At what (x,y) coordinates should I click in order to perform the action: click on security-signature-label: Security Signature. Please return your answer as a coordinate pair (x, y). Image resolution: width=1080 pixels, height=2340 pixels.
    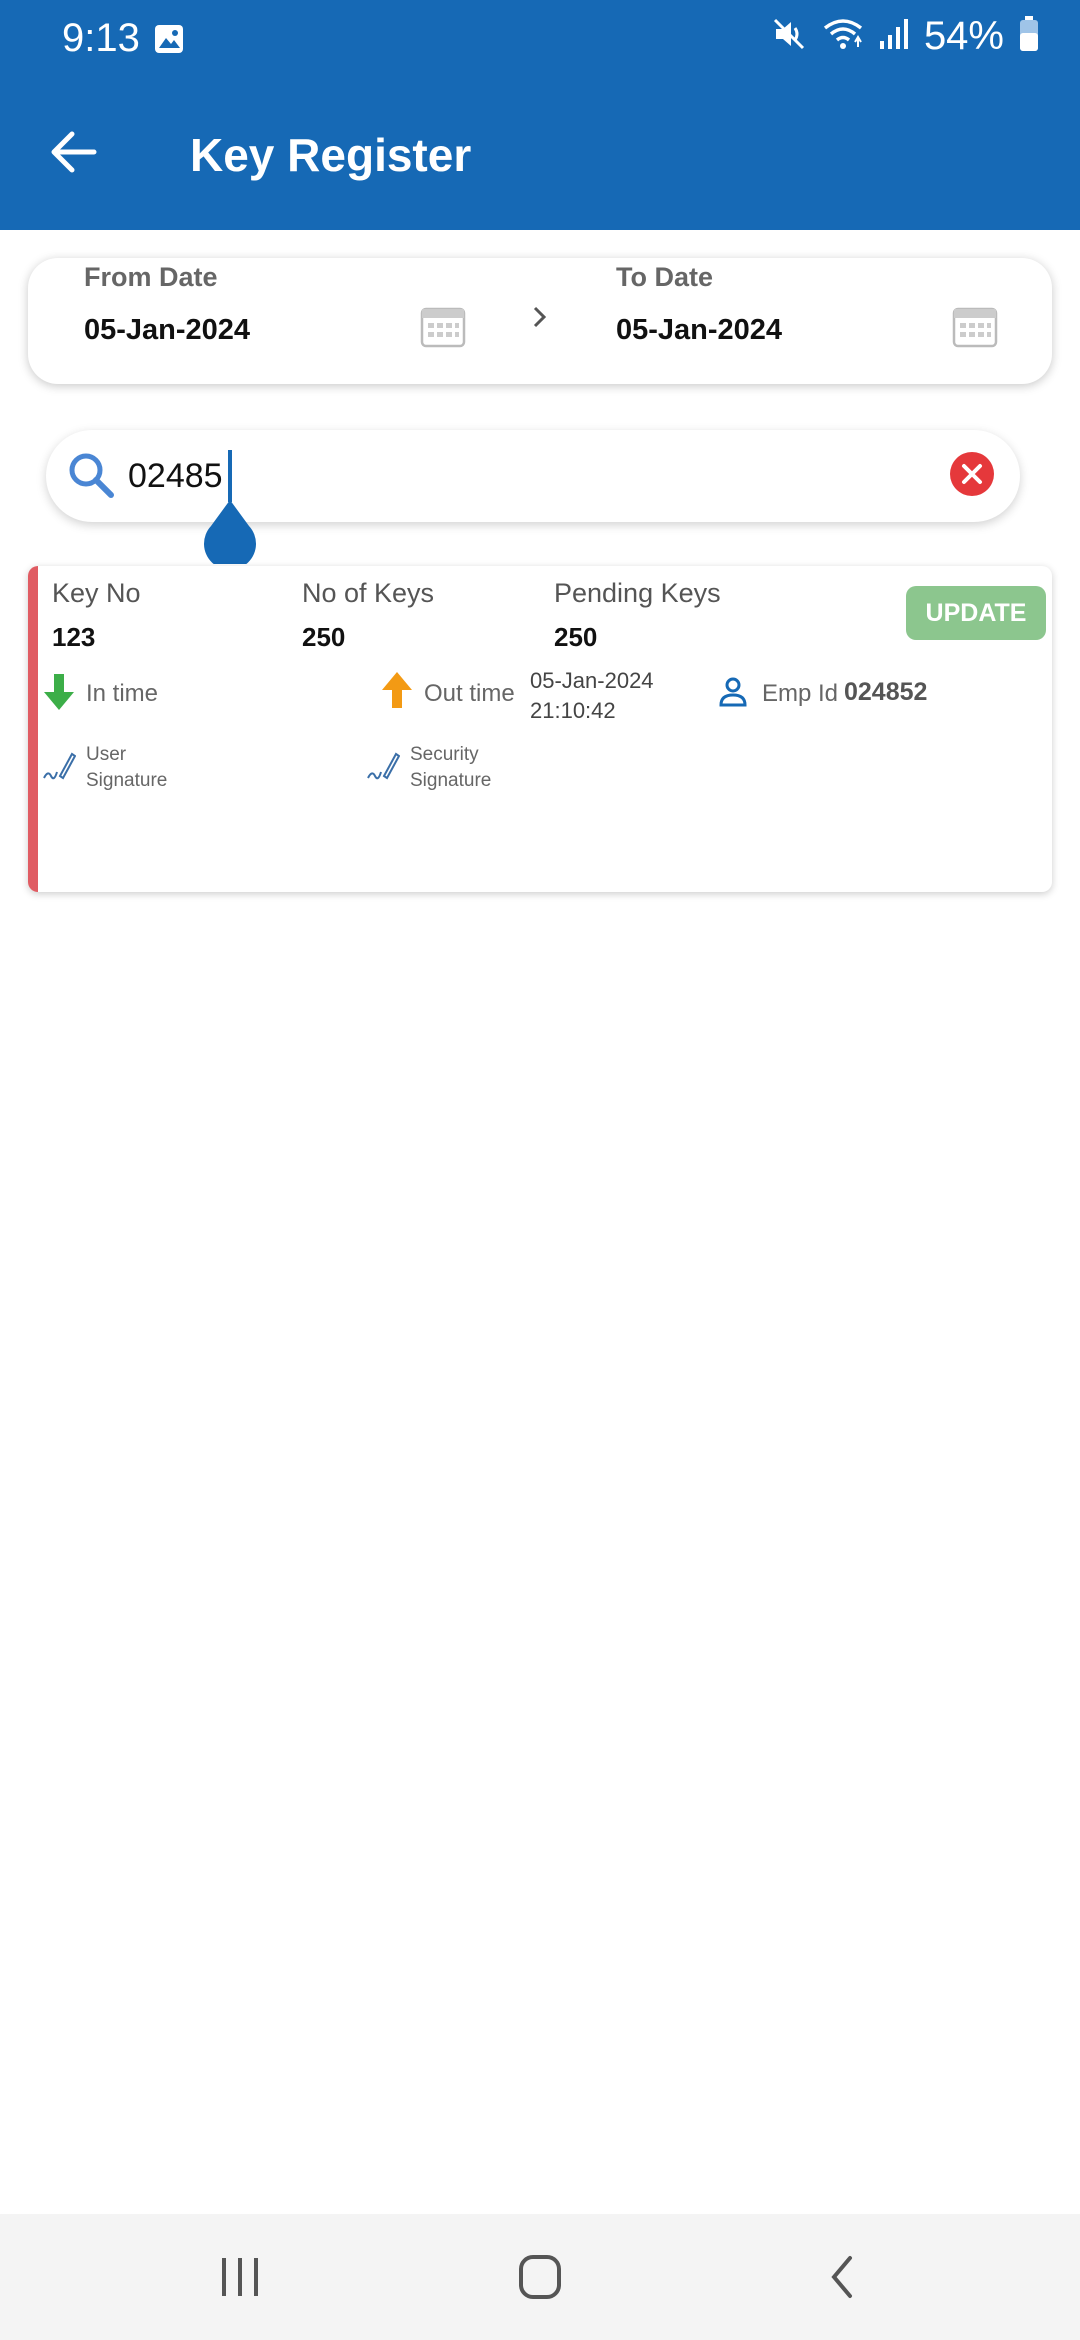
    Looking at the image, I should click on (451, 767).